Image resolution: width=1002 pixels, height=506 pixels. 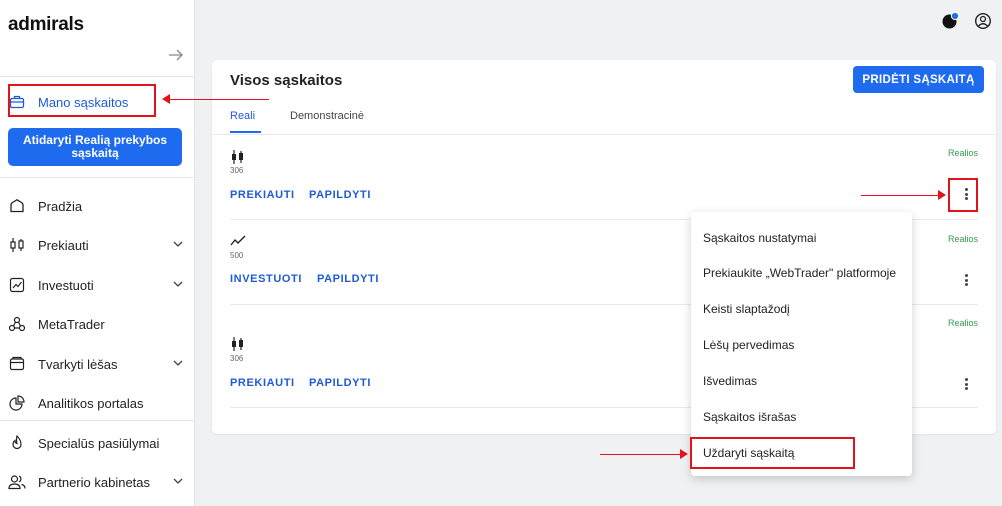 I want to click on sidebar-item-home: Pradžia, so click(x=97, y=206).